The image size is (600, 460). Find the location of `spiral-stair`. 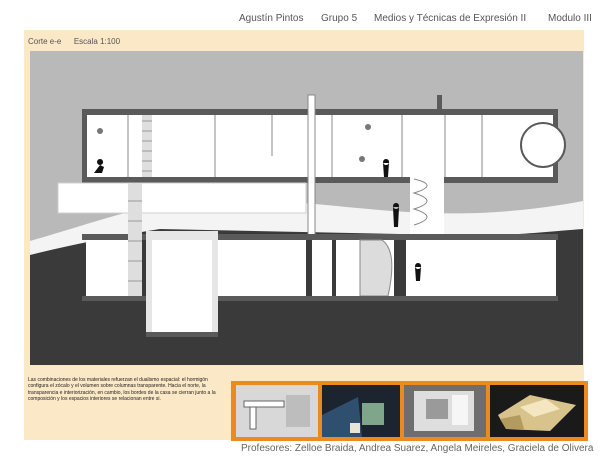

spiral-stair is located at coordinates (427, 204).